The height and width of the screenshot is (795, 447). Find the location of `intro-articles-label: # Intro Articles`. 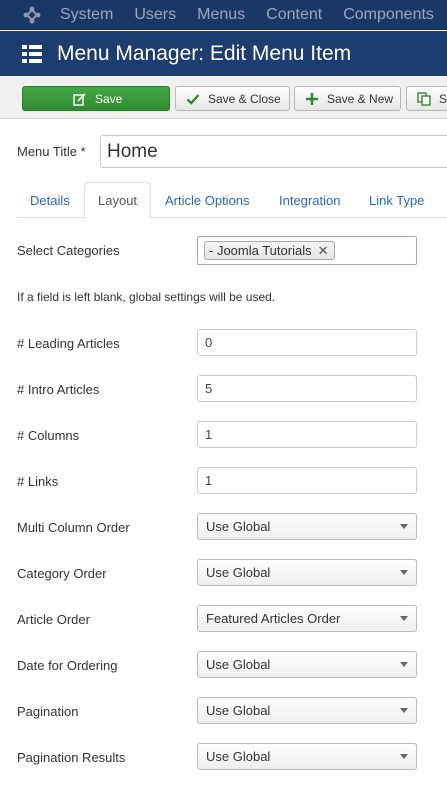

intro-articles-label: # Intro Articles is located at coordinates (58, 389).